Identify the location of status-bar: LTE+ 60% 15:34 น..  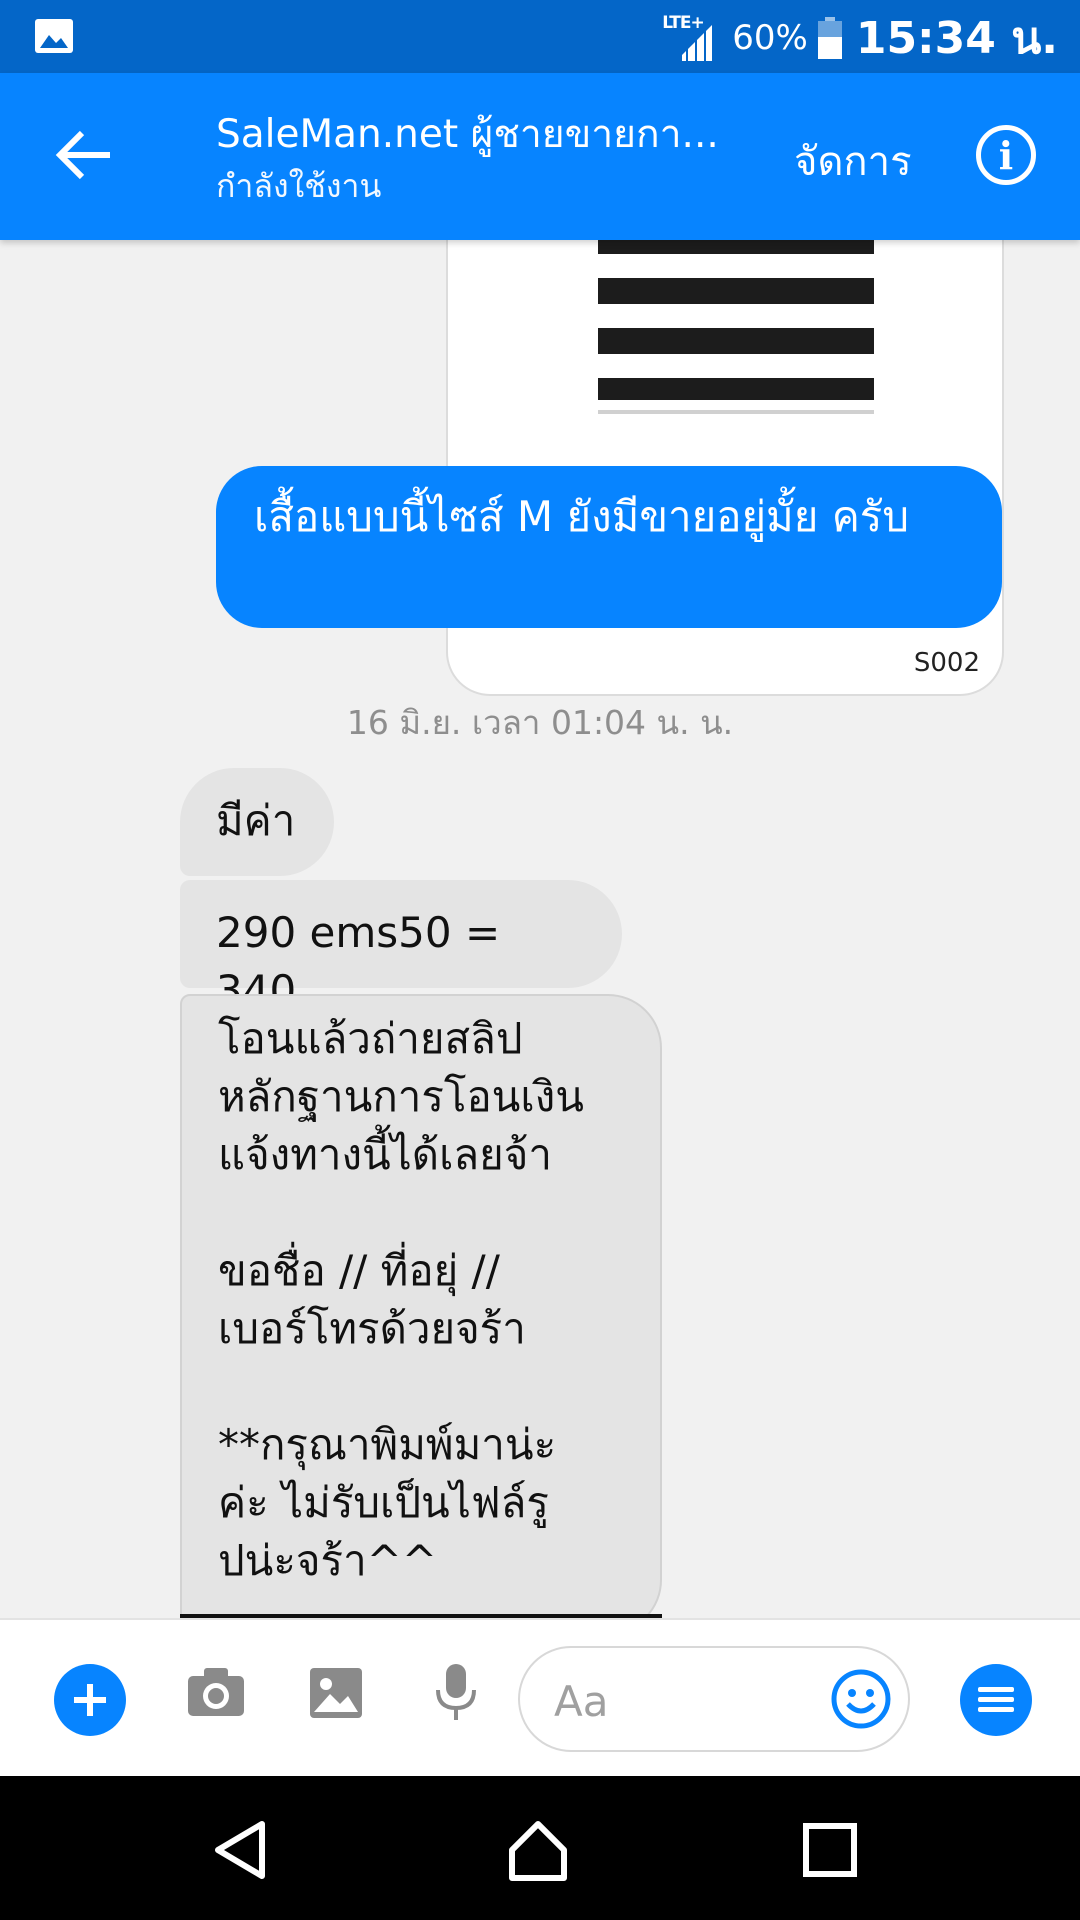
(540, 36).